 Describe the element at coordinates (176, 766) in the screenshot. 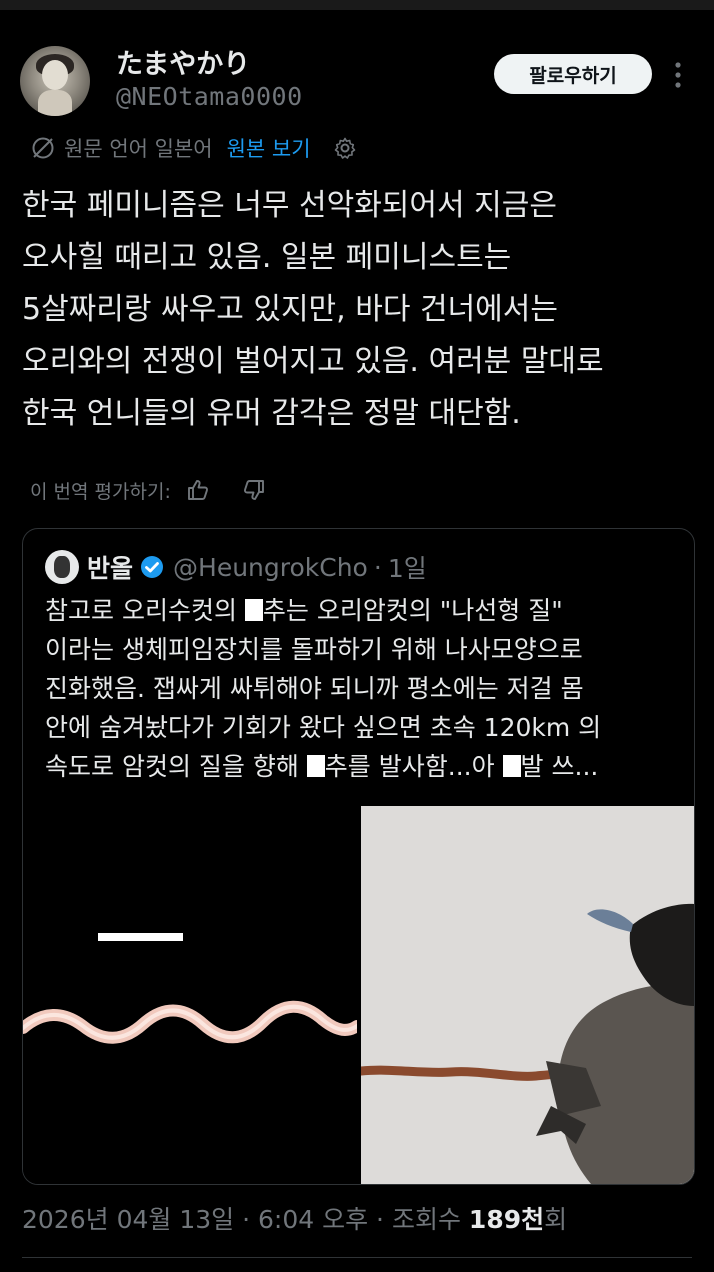

I see `quoted-text-line5a: 속도로 암컷의 질을 향해` at that location.